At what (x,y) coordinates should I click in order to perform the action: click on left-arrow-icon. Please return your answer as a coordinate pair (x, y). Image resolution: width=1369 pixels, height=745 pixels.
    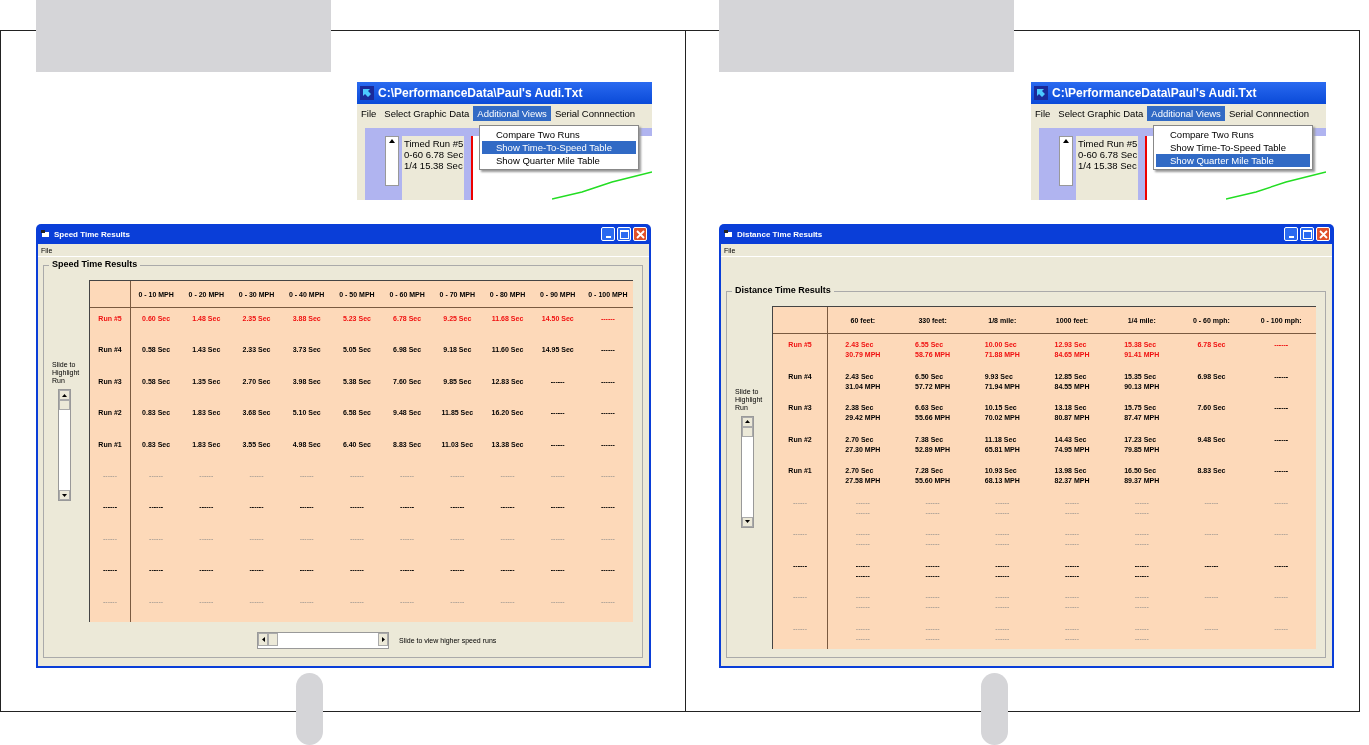
    Looking at the image, I should click on (263, 639).